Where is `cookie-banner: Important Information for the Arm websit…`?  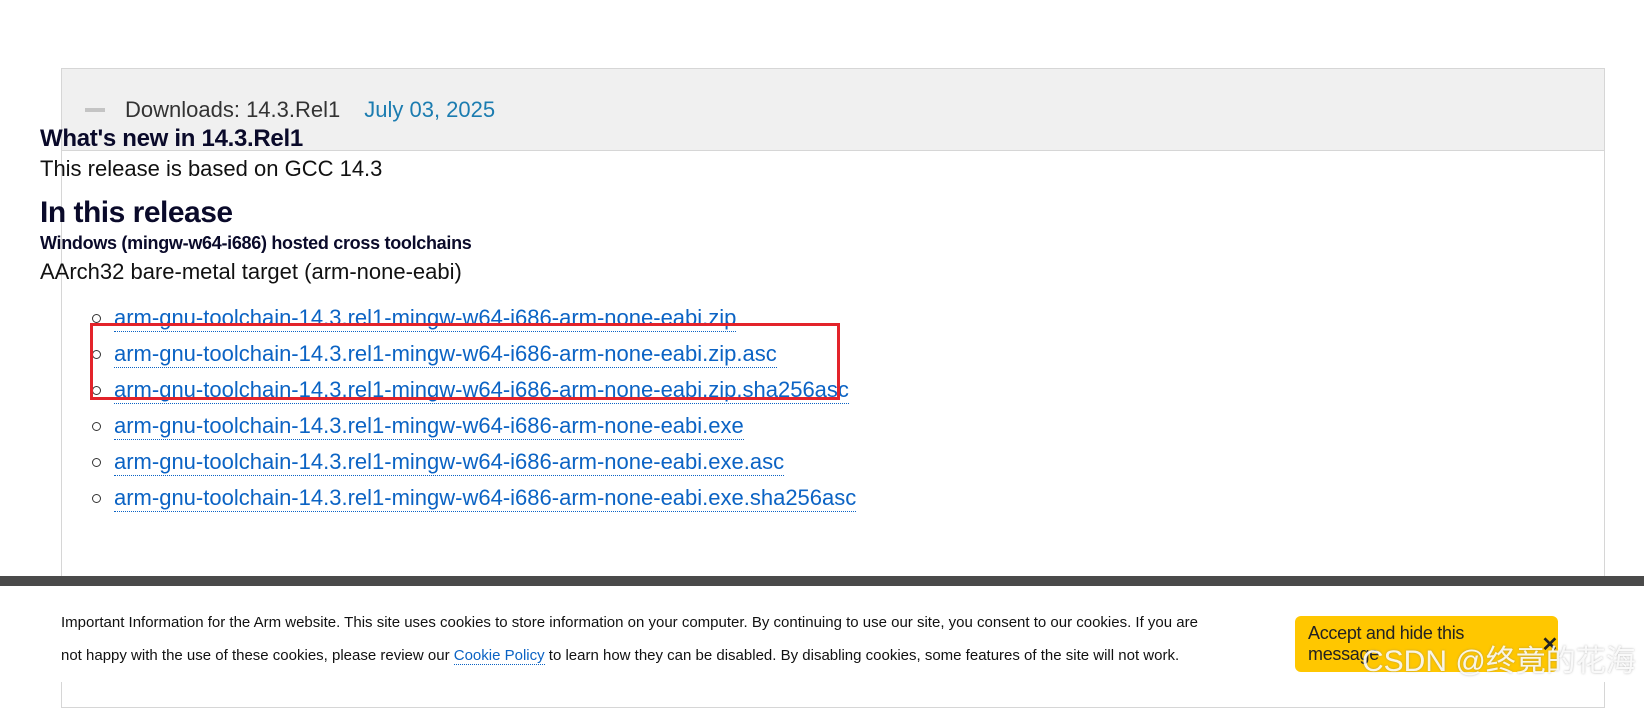 cookie-banner: Important Information for the Arm websit… is located at coordinates (822, 629).